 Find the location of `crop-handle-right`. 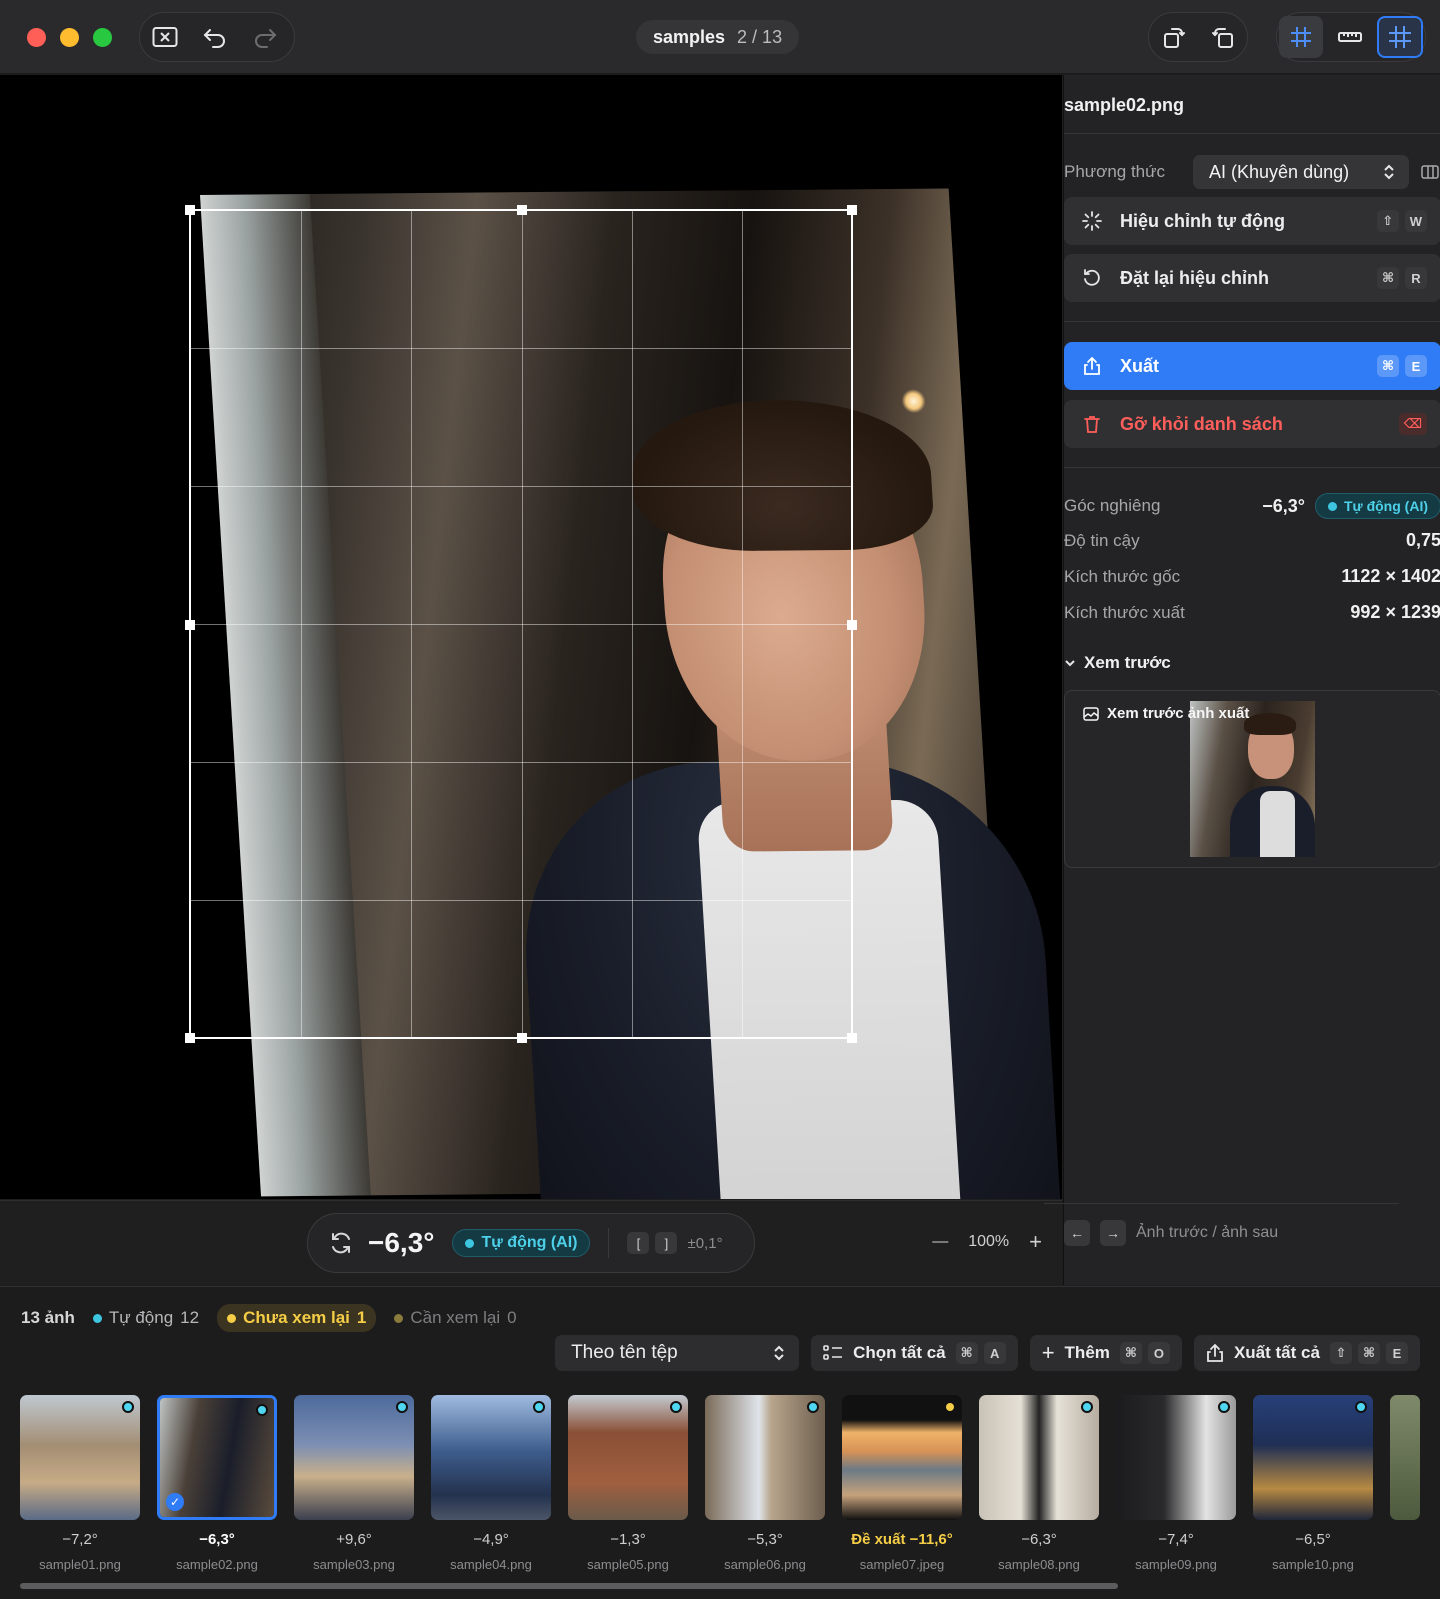

crop-handle-right is located at coordinates (852, 625).